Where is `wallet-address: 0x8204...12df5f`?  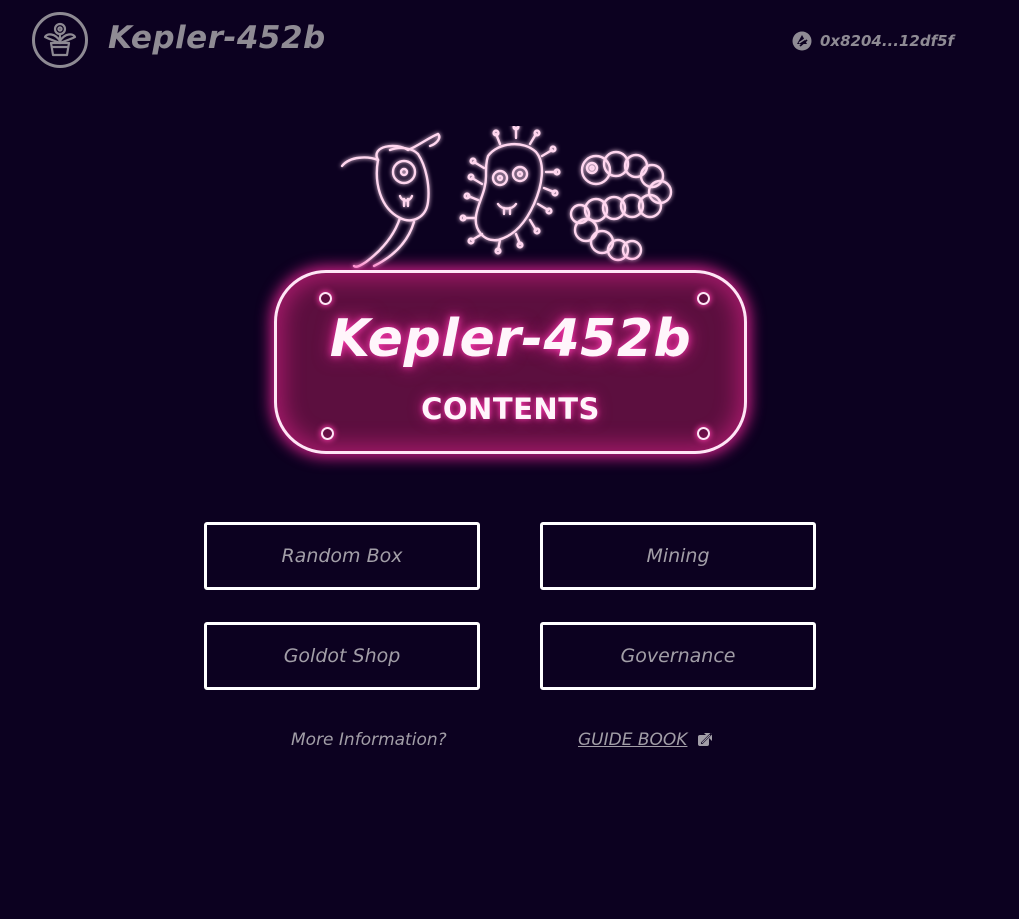
wallet-address: 0x8204...12df5f is located at coordinates (887, 41).